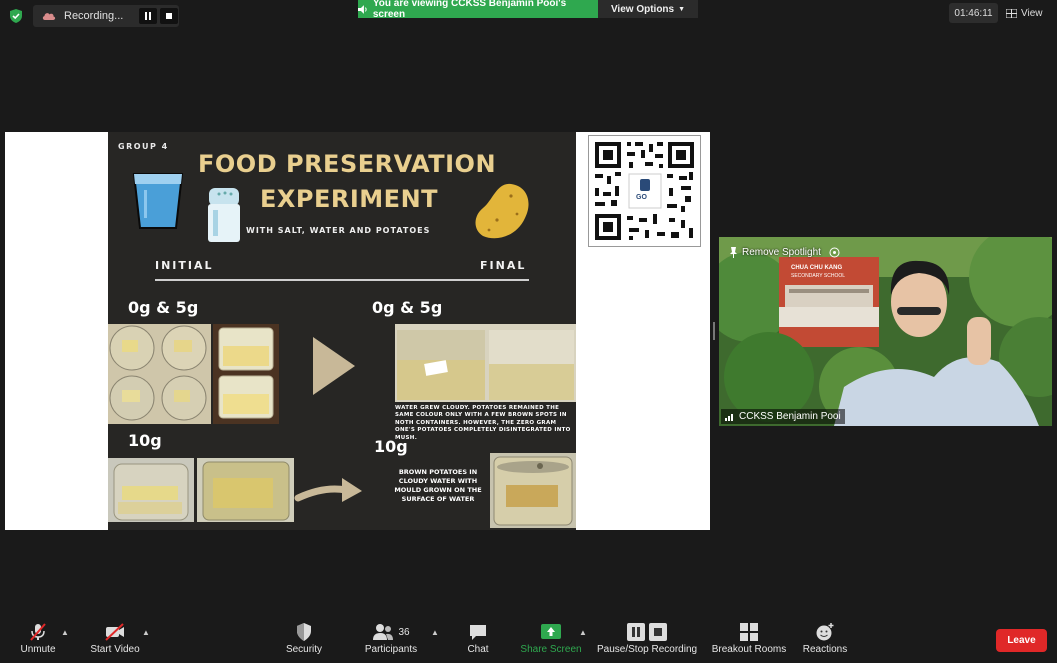 The height and width of the screenshot is (663, 1057). What do you see at coordinates (224, 215) in the screenshot?
I see `salt-shaker-illustration` at bounding box center [224, 215].